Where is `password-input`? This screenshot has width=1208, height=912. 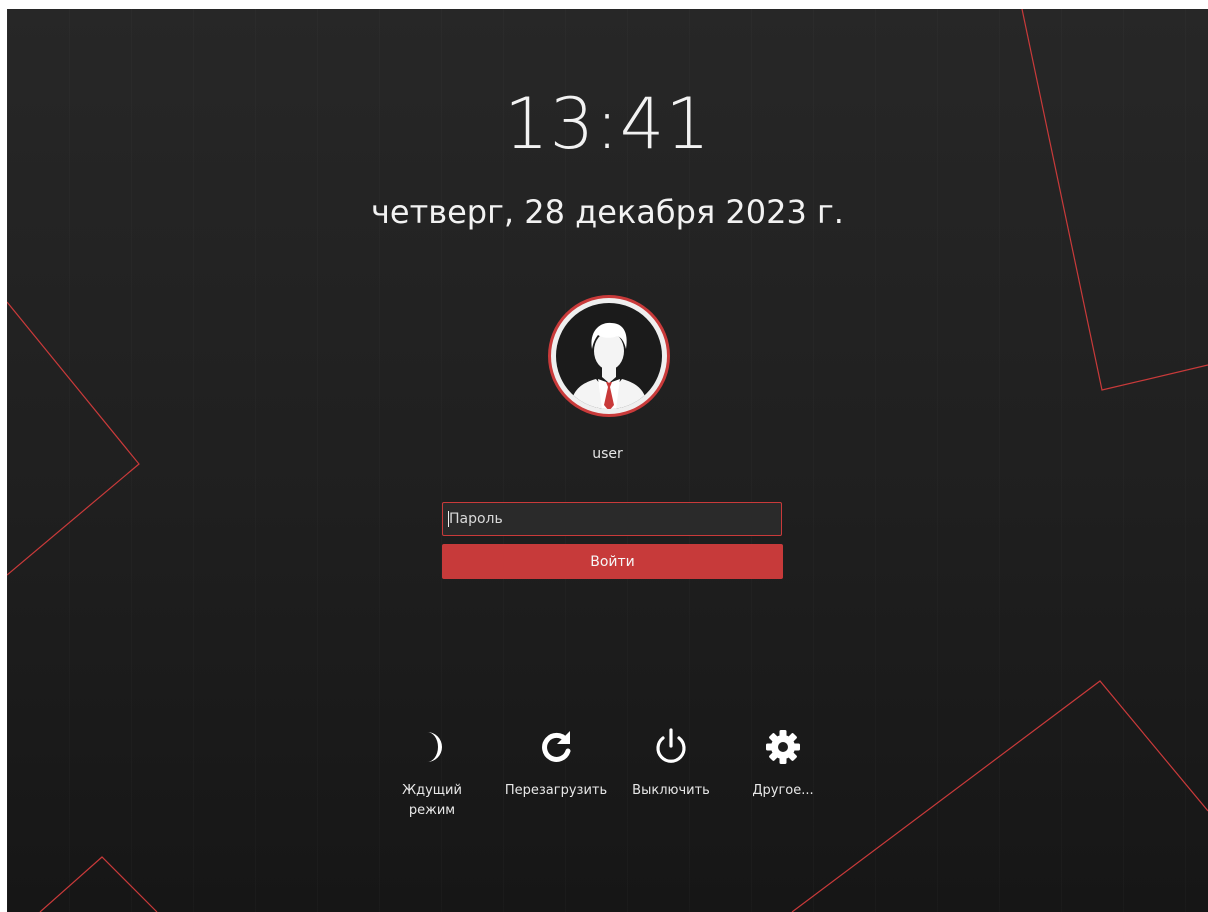 password-input is located at coordinates (612, 519).